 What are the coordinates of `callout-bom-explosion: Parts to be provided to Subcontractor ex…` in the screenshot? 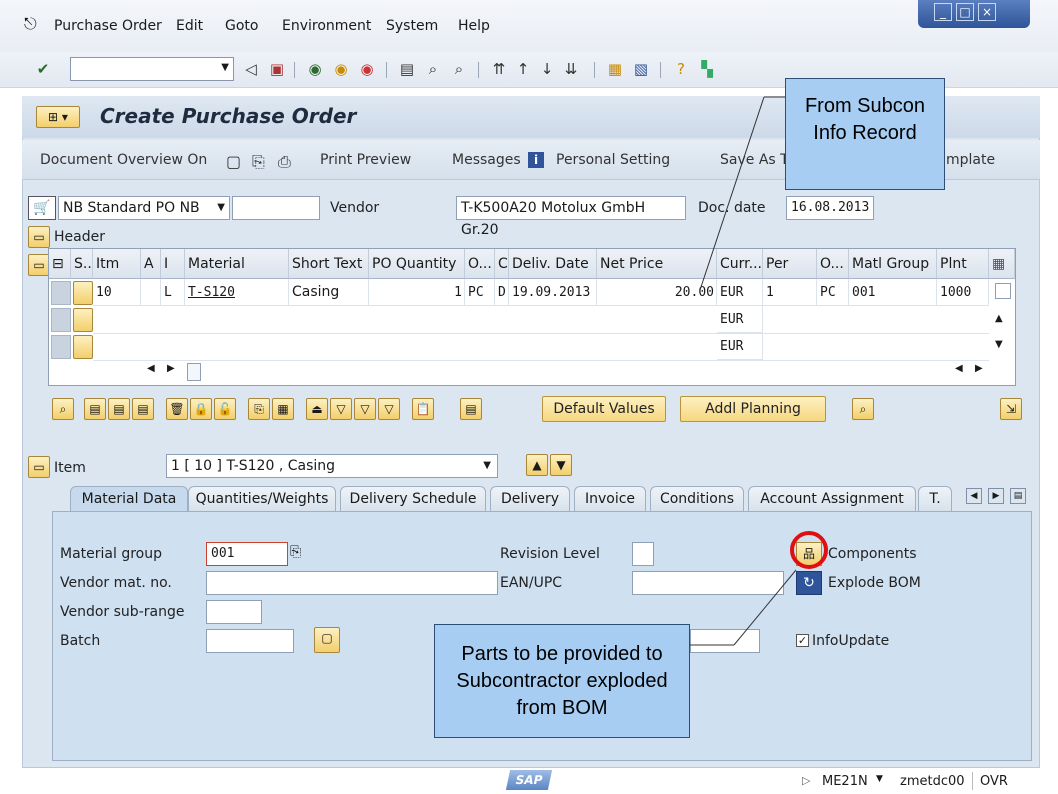 It's located at (562, 681).